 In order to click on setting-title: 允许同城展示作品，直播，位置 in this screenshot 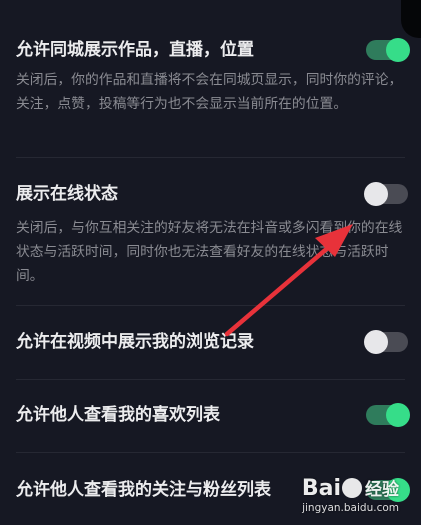, I will do `click(135, 50)`.